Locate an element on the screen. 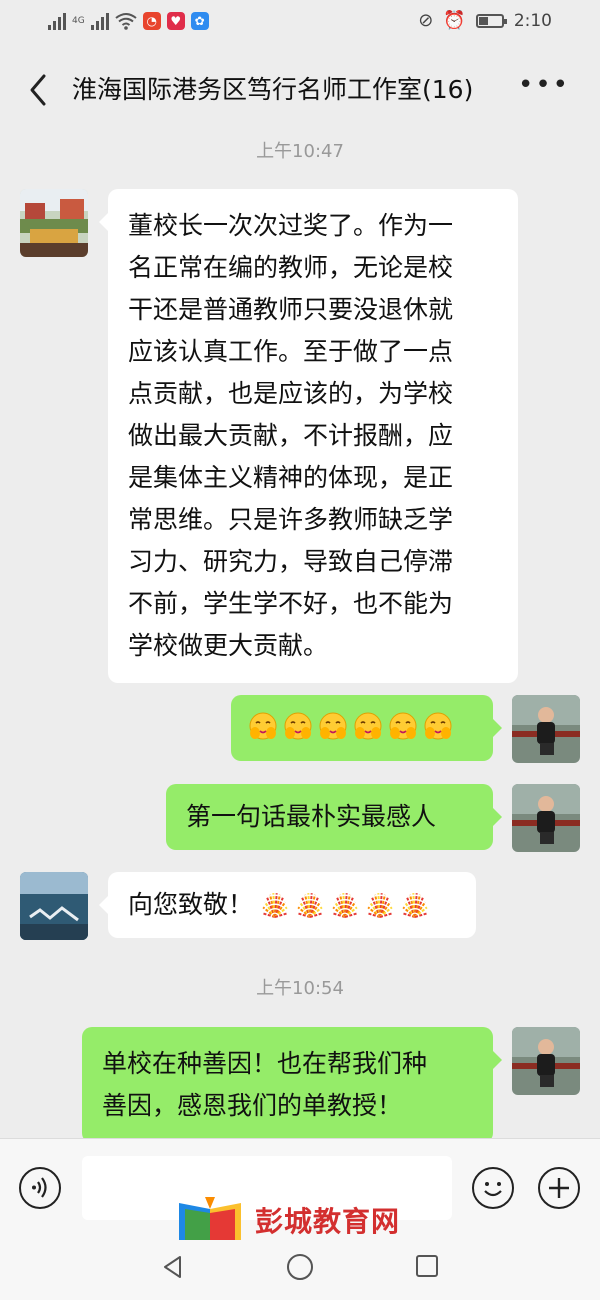 The height and width of the screenshot is (1300, 600). back-icon is located at coordinates (39, 90).